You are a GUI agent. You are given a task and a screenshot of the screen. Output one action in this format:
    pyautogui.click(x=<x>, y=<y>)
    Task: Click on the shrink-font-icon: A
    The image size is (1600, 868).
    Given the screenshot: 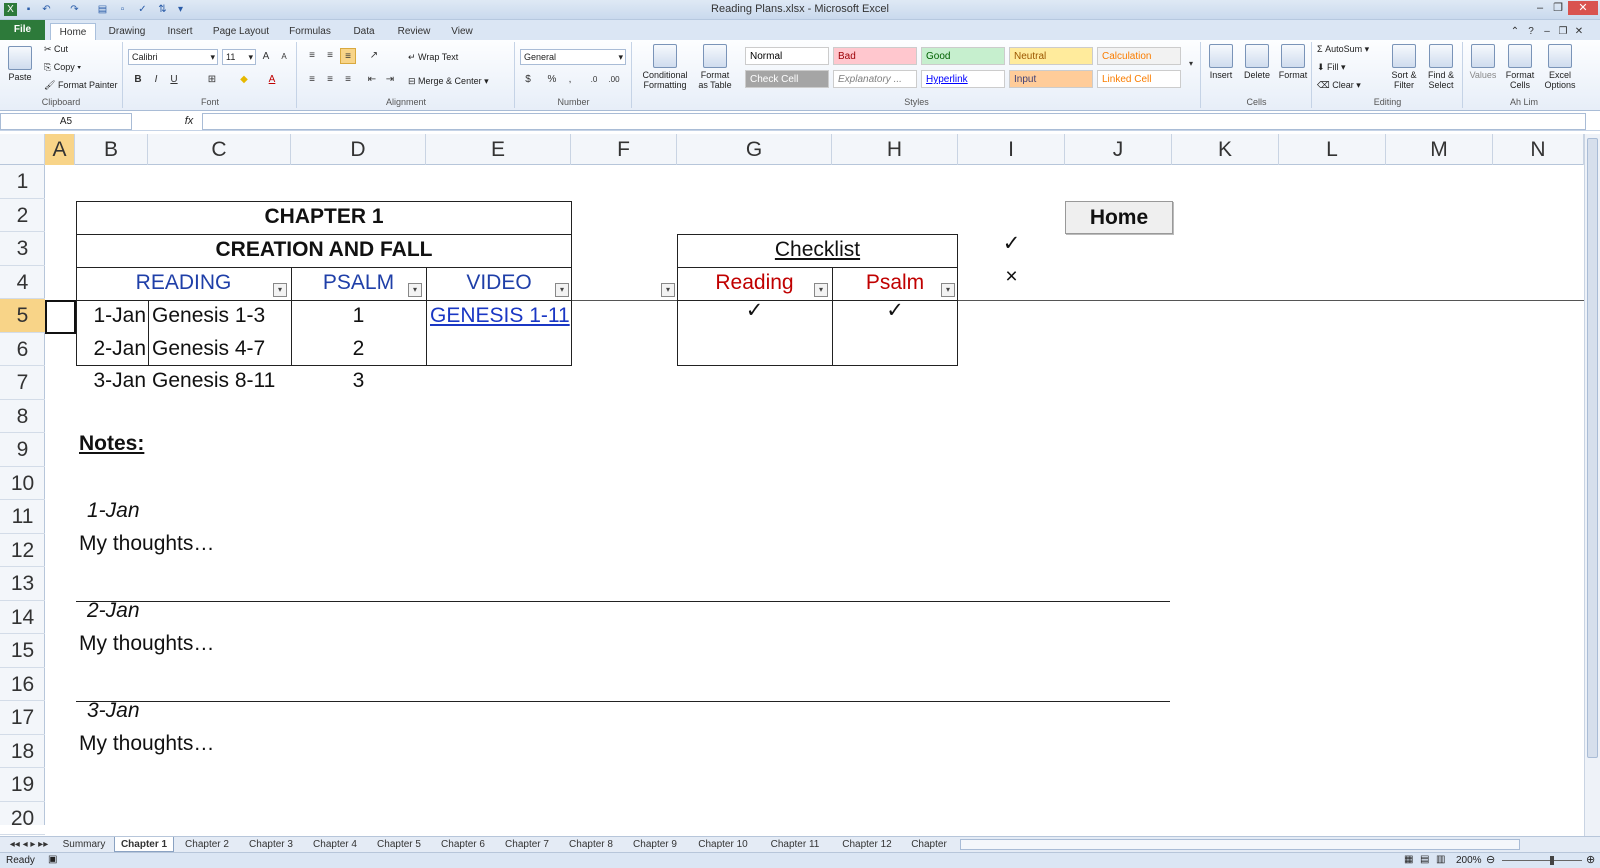 What is the action you would take?
    pyautogui.click(x=284, y=57)
    